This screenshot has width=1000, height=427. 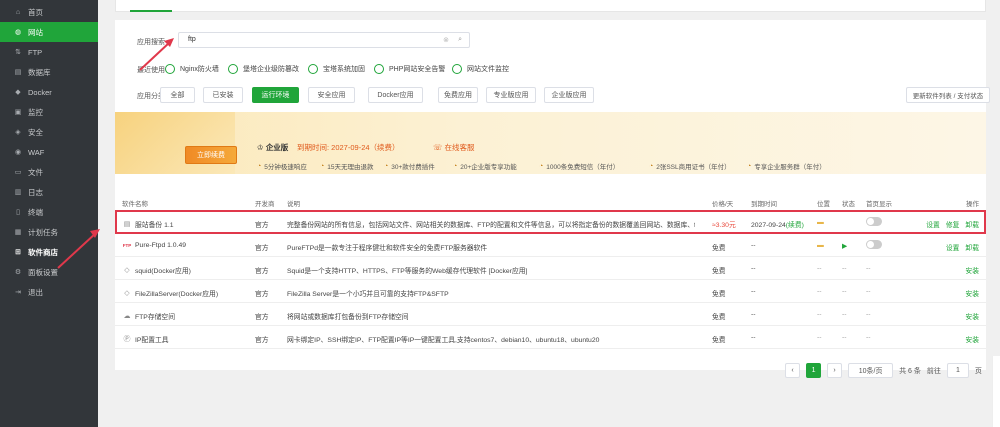 I want to click on goto-page-input: 1, so click(x=957, y=370).